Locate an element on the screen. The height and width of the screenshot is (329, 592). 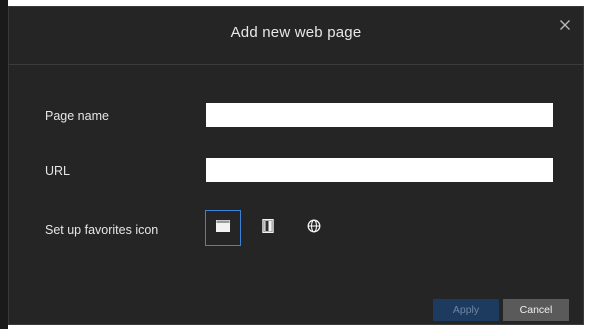
door-icon is located at coordinates (268, 228).